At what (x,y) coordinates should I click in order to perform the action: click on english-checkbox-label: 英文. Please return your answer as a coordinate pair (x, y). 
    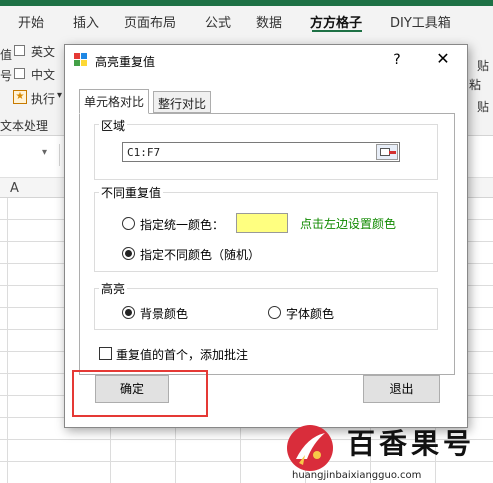
    Looking at the image, I should click on (43, 52).